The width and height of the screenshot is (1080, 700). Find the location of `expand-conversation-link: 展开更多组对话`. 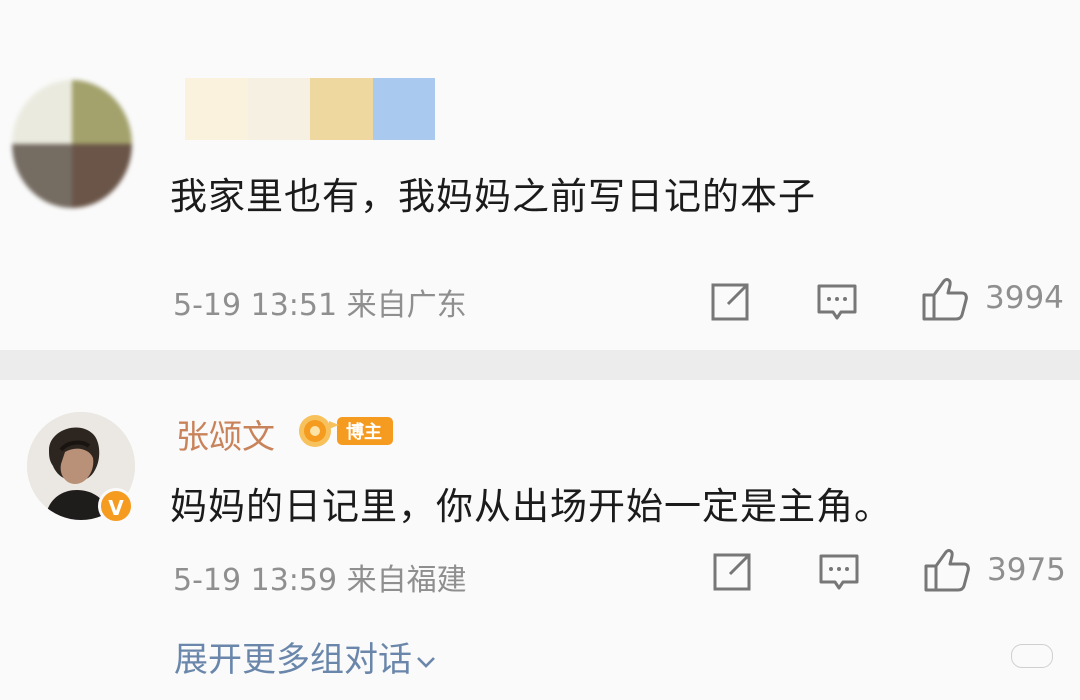

expand-conversation-link: 展开更多组对话 is located at coordinates (306, 656).